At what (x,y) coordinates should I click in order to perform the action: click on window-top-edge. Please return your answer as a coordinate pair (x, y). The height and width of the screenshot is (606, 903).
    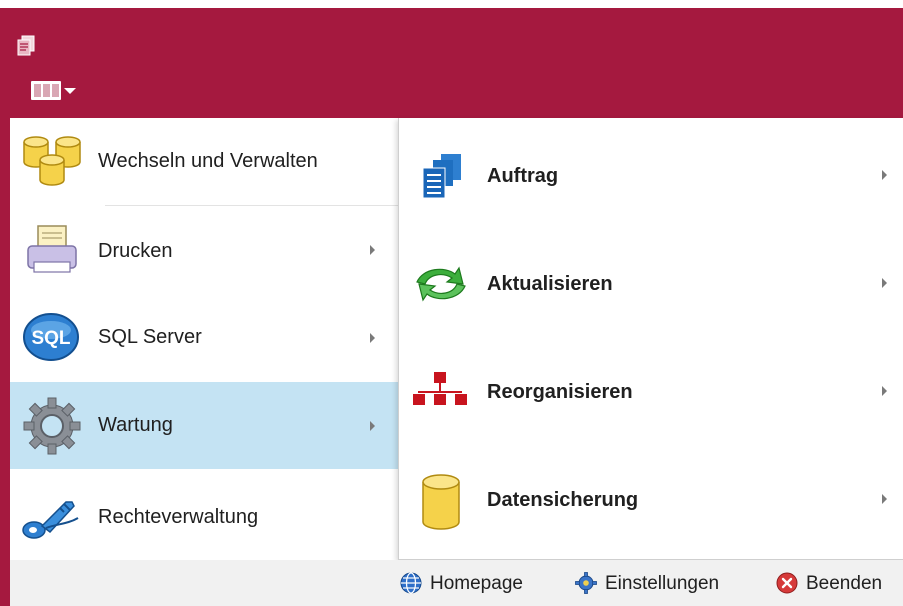
    Looking at the image, I should click on (451, 4).